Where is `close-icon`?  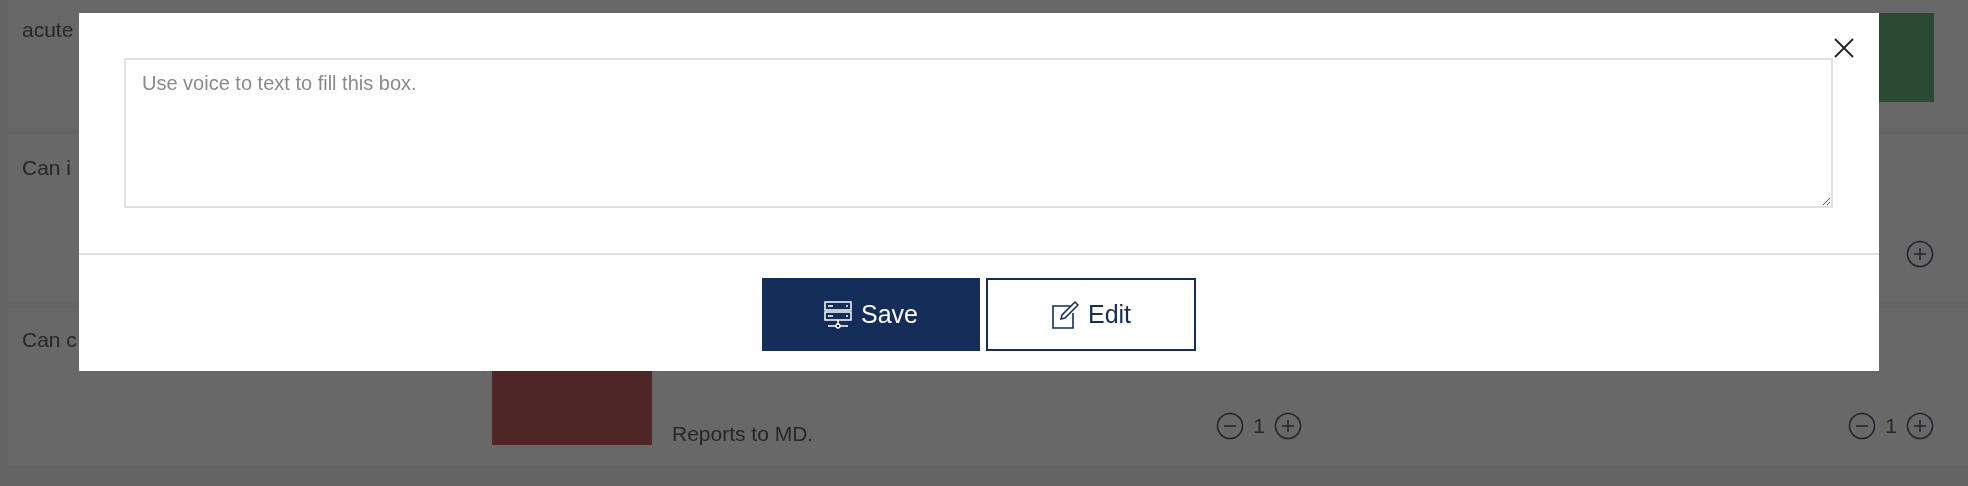
close-icon is located at coordinates (1844, 48).